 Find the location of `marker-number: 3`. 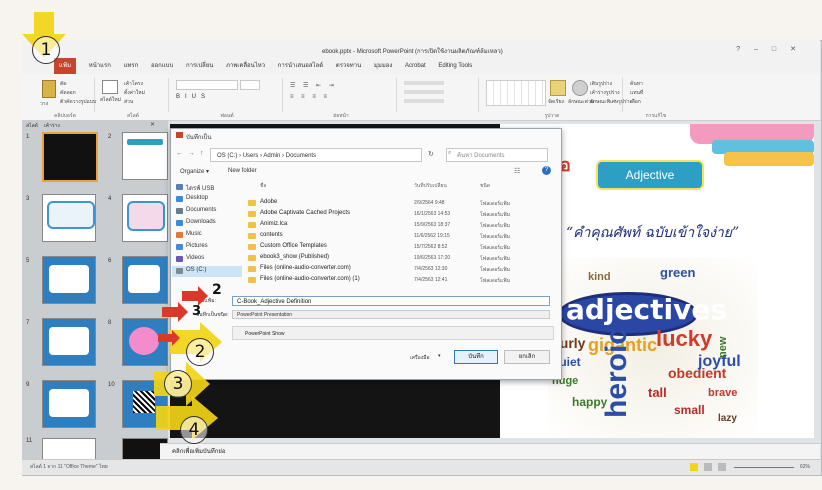

marker-number: 3 is located at coordinates (197, 311).